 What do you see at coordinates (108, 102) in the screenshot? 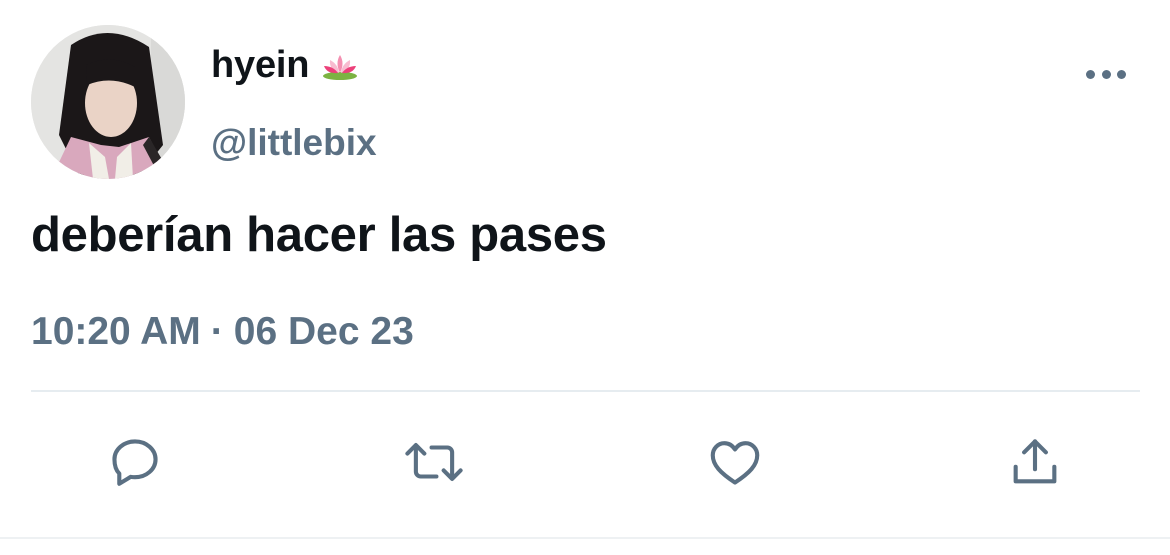
I see `avatar` at bounding box center [108, 102].